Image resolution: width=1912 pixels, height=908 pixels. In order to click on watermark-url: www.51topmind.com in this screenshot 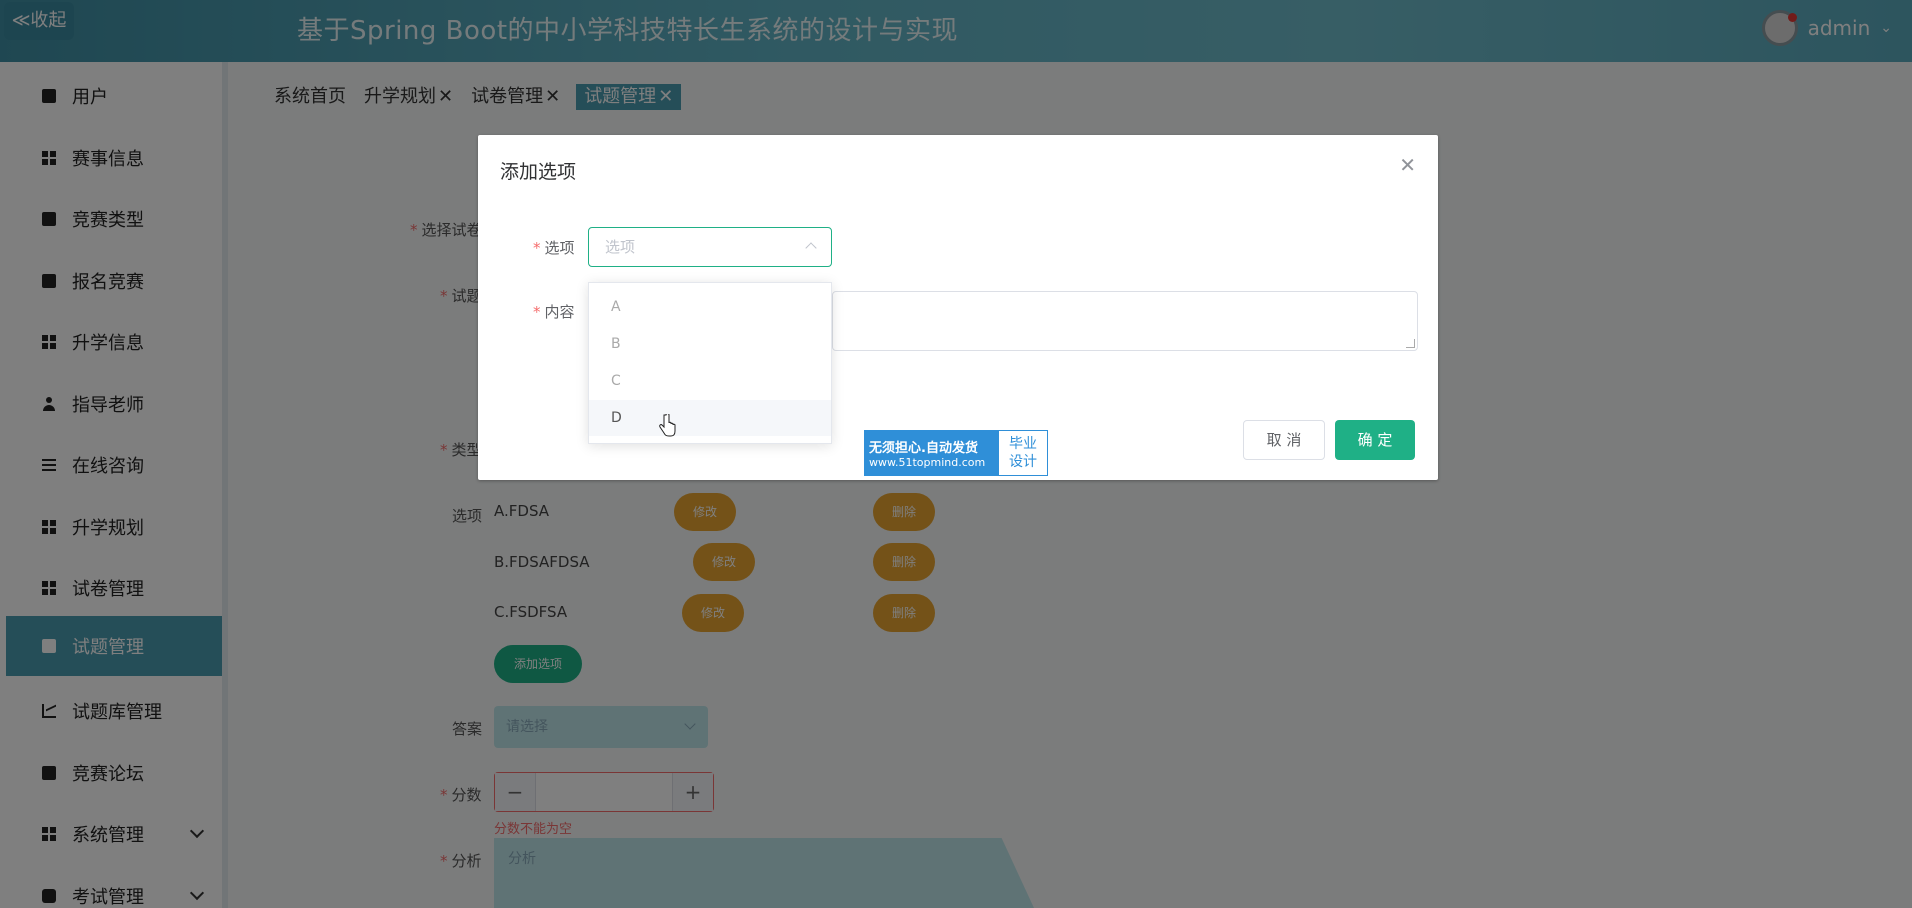, I will do `click(927, 462)`.